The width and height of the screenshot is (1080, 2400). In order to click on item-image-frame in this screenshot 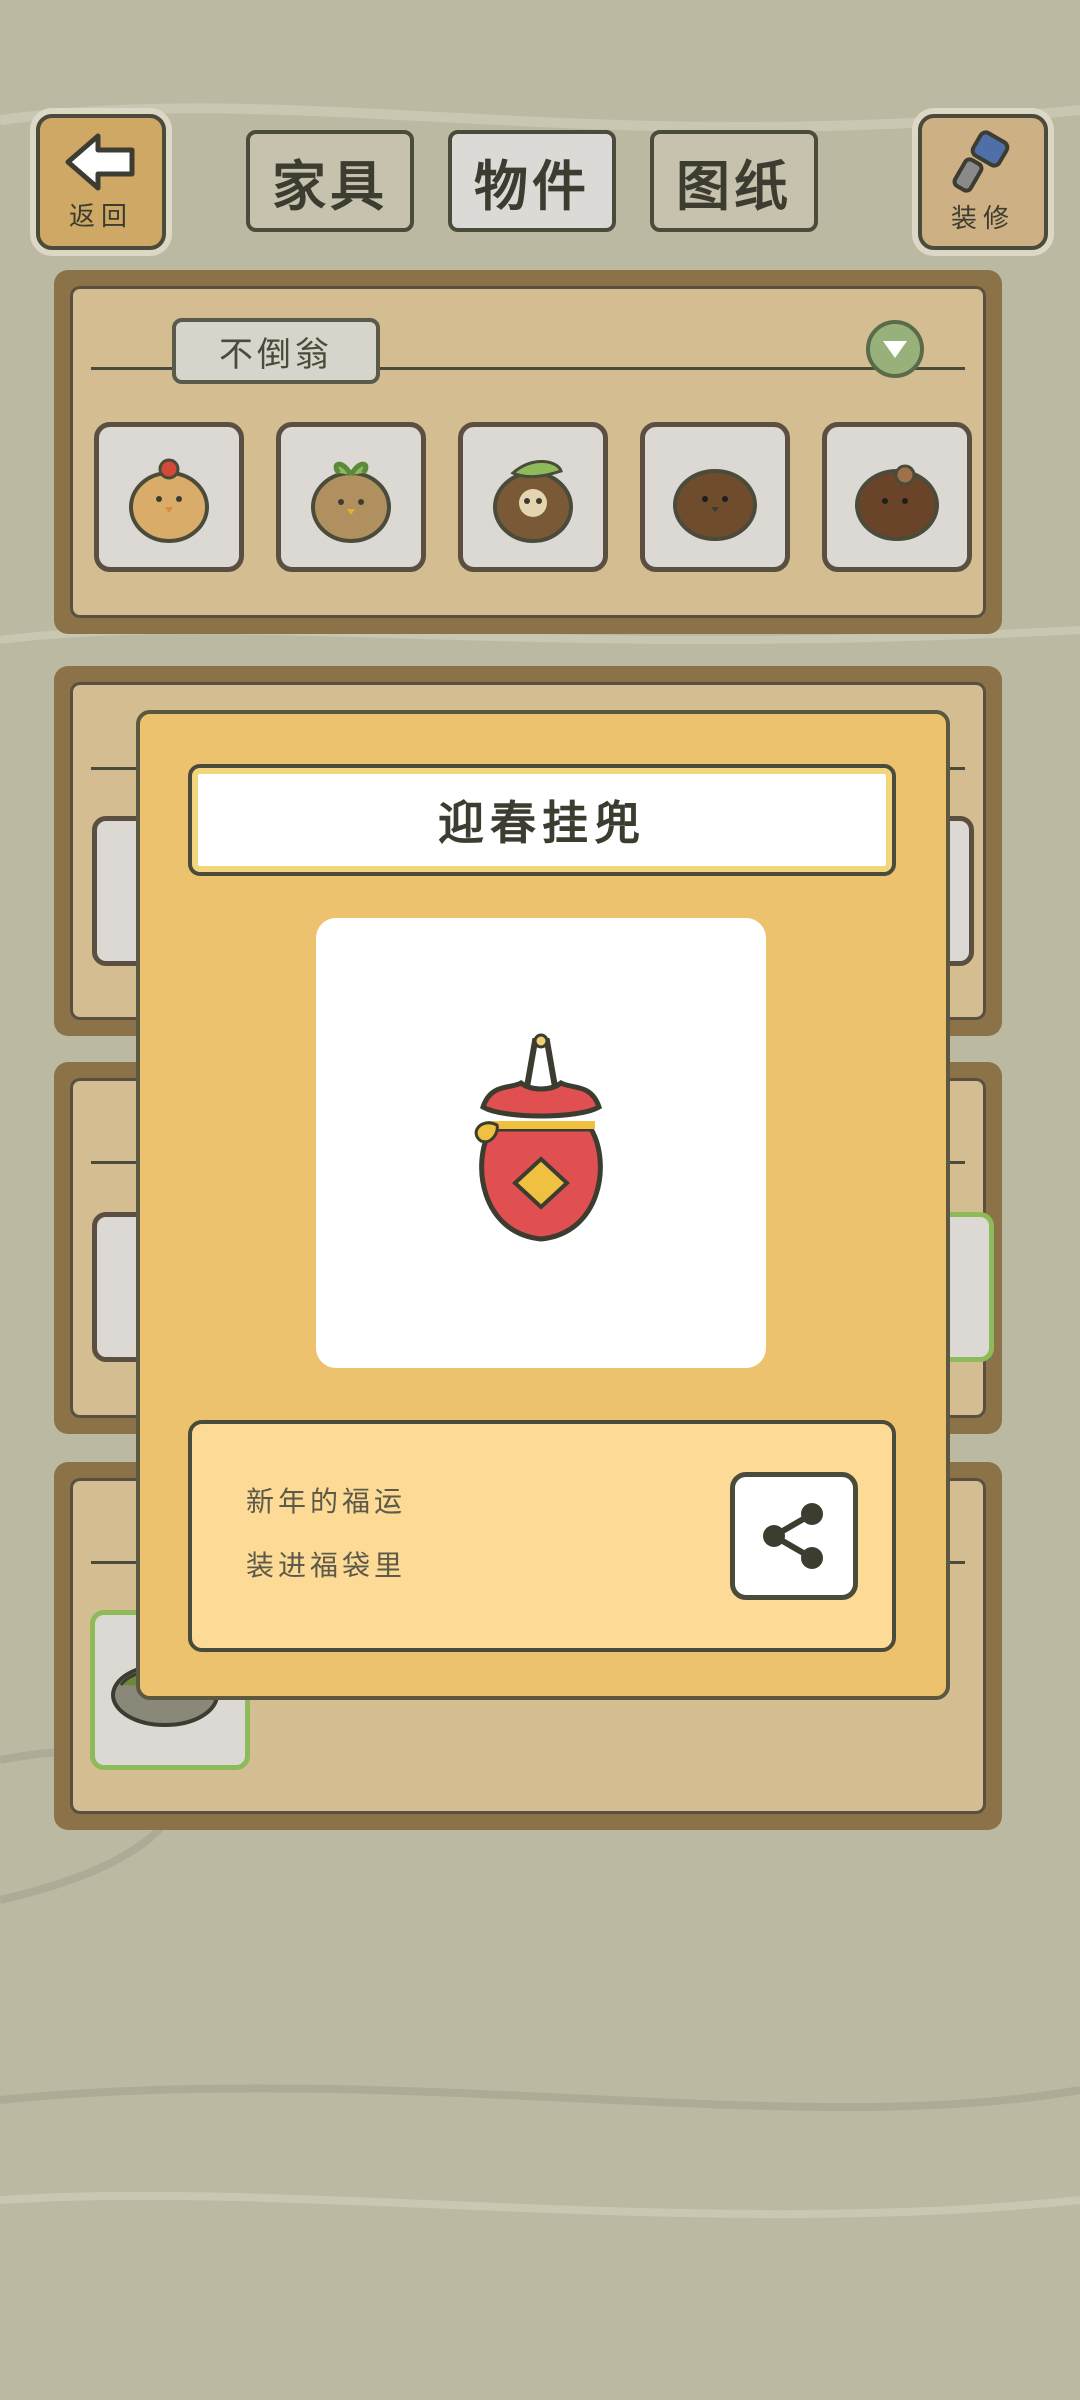, I will do `click(541, 1143)`.